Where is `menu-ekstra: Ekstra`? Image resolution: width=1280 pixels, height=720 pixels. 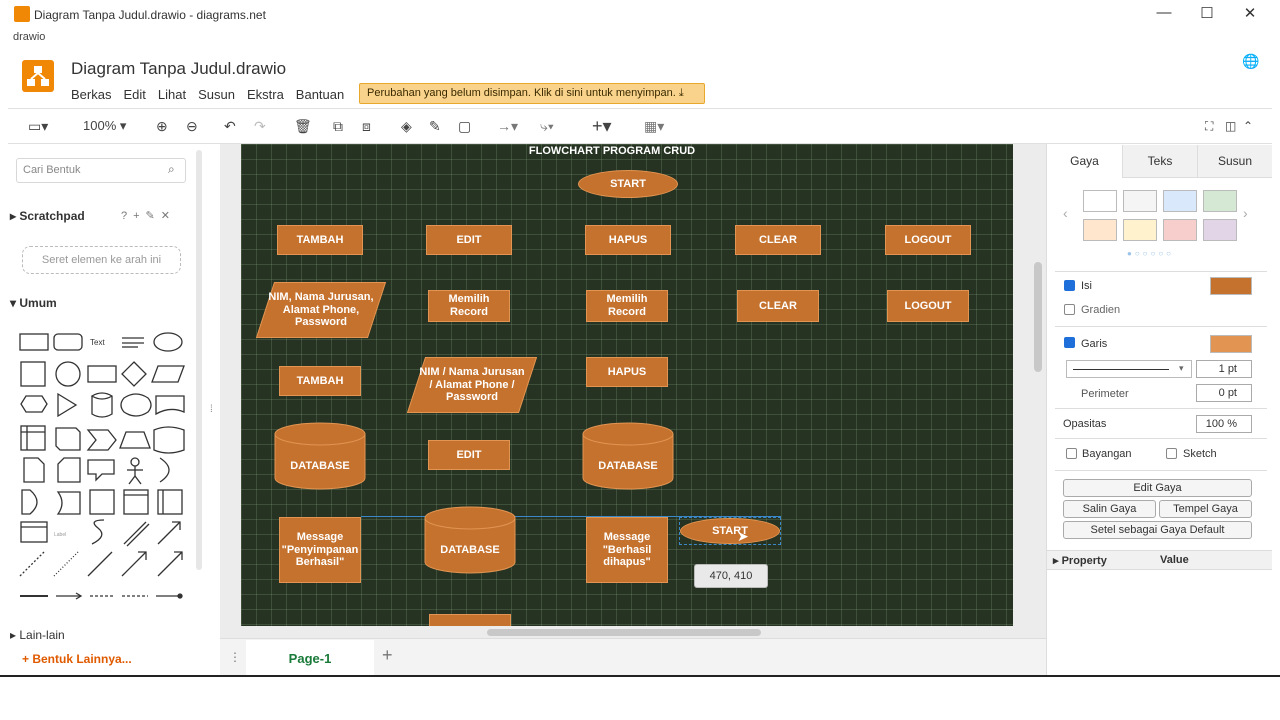 menu-ekstra: Ekstra is located at coordinates (265, 94).